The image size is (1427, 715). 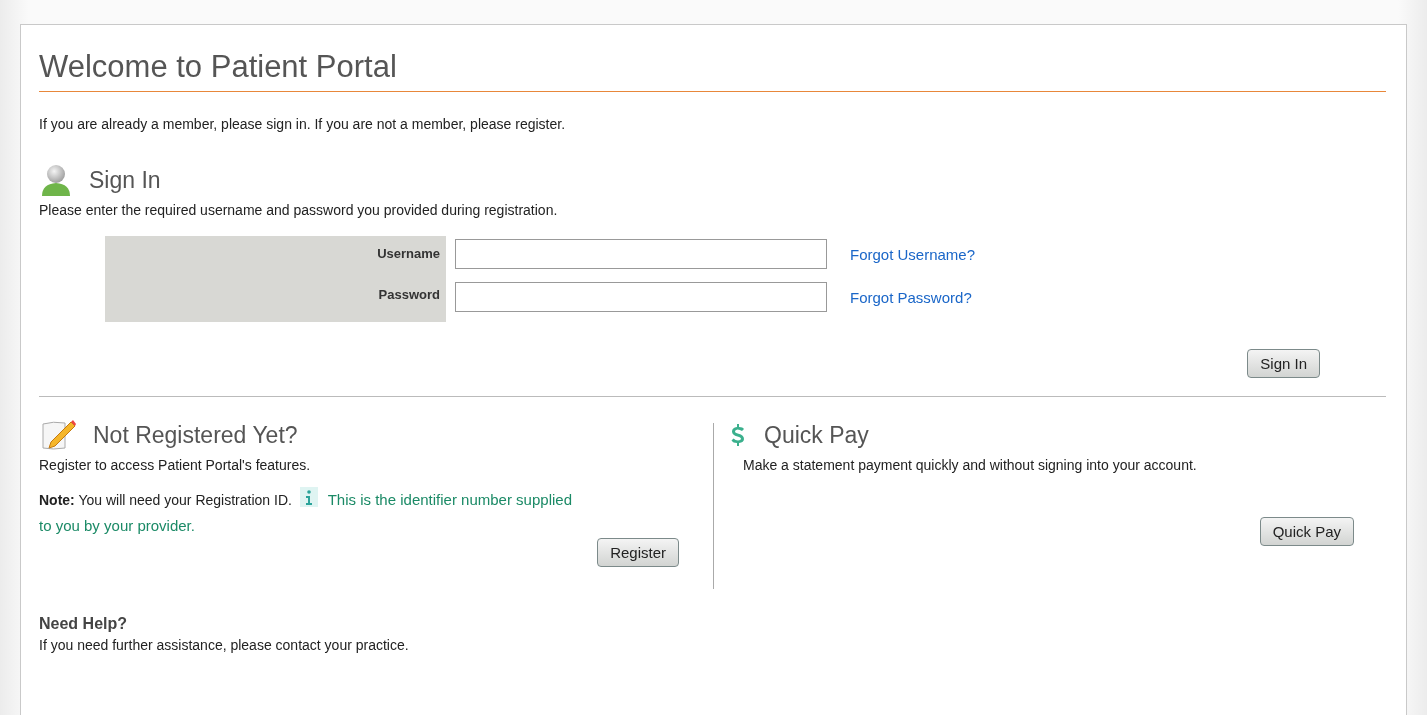 What do you see at coordinates (408, 253) in the screenshot?
I see `field-label: Username` at bounding box center [408, 253].